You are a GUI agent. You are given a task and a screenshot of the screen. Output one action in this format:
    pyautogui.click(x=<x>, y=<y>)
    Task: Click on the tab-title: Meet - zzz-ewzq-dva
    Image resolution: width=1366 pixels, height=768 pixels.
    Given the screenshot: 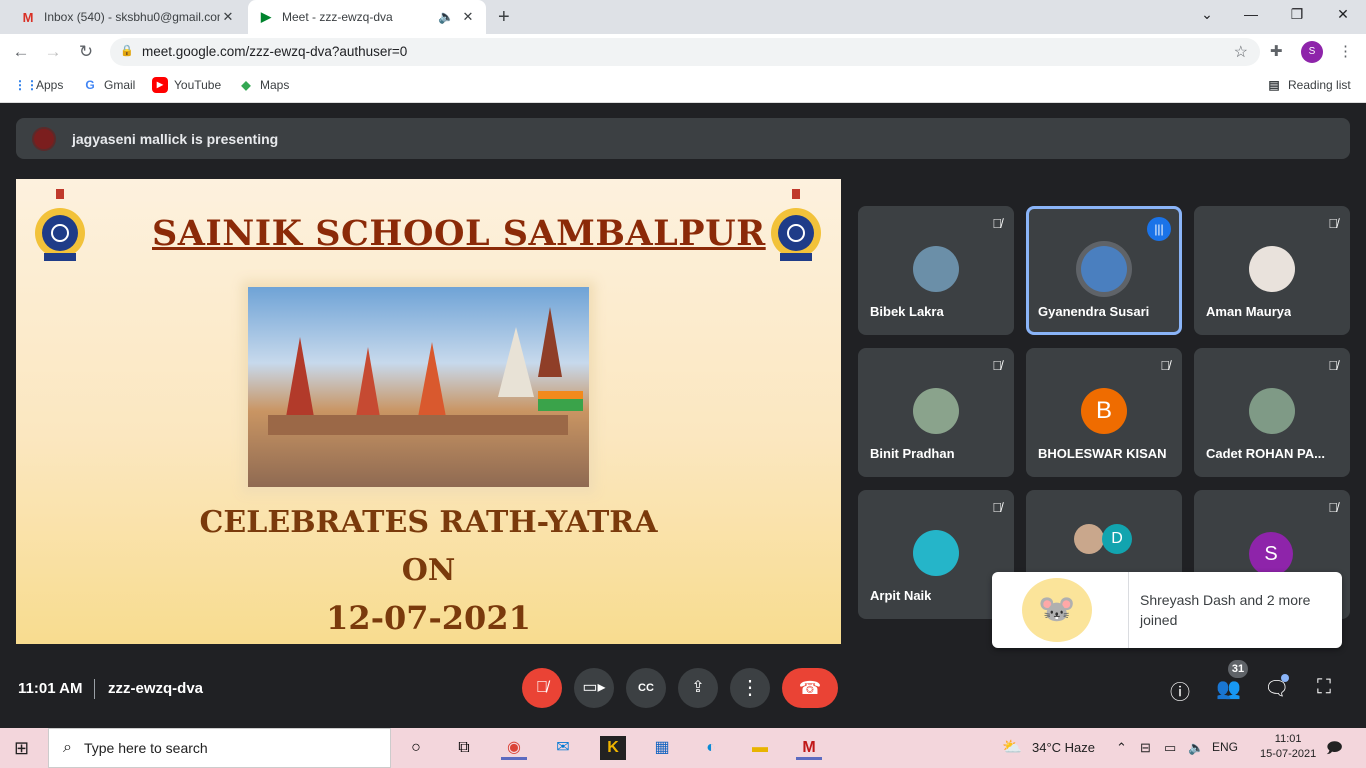 What is the action you would take?
    pyautogui.click(x=337, y=17)
    